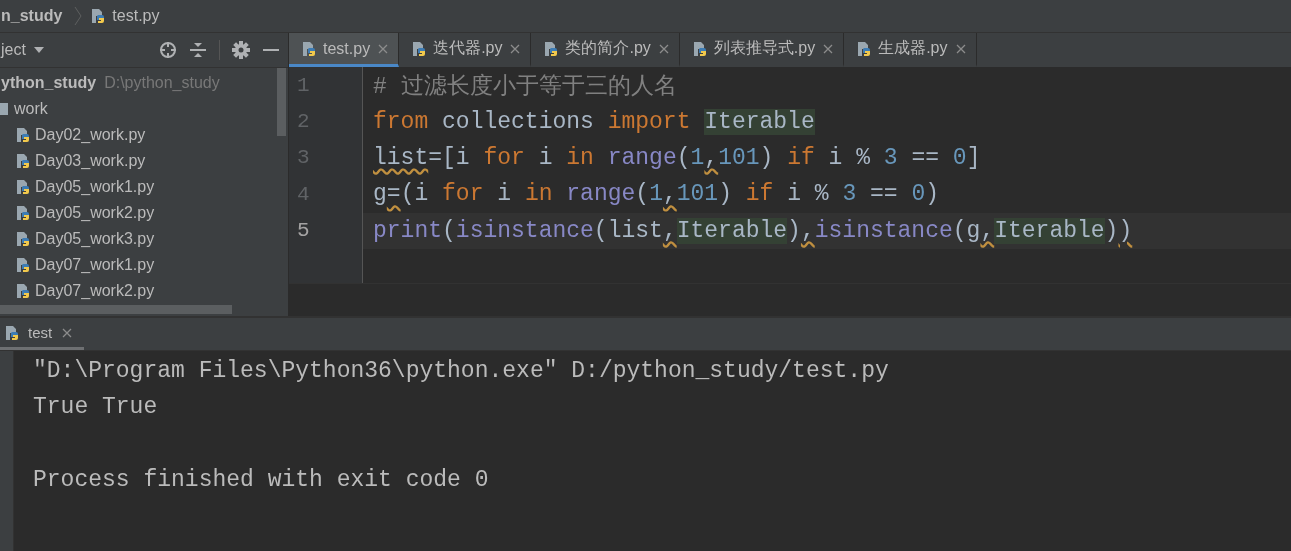  I want to click on tree-item: Day02_work.py, so click(90, 135).